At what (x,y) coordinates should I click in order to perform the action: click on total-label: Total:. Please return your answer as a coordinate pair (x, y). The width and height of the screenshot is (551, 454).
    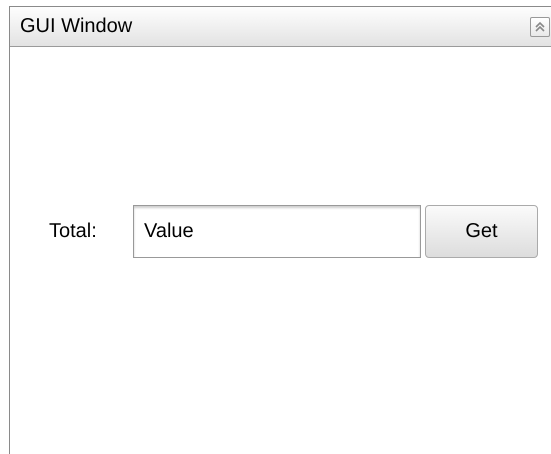
    Looking at the image, I should click on (73, 231).